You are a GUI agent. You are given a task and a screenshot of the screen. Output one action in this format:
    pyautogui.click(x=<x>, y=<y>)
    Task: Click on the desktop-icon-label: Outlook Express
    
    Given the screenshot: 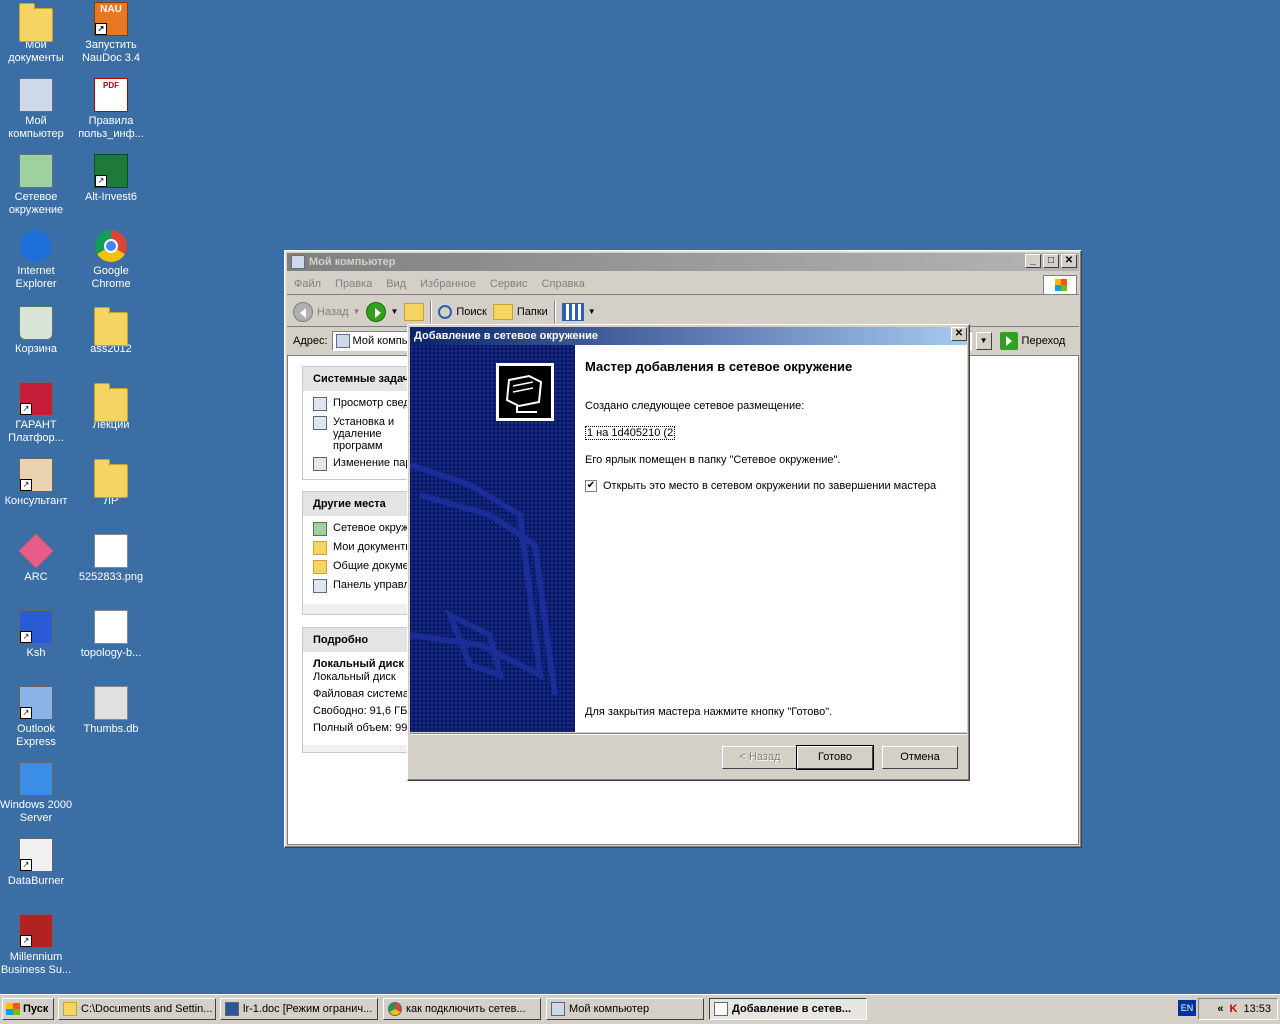 What is the action you would take?
    pyautogui.click(x=36, y=735)
    